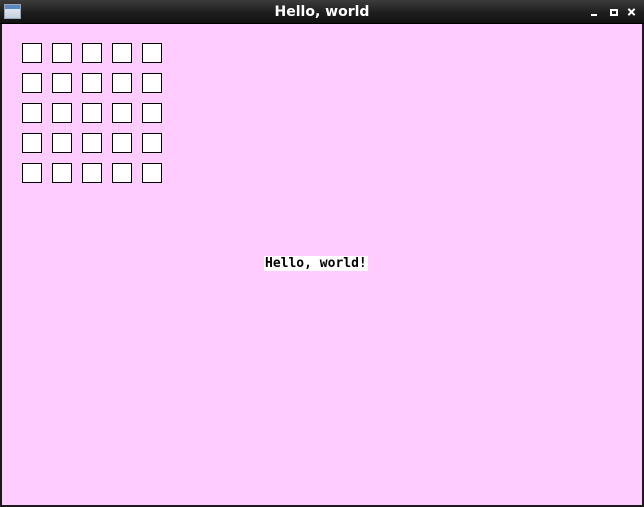  What do you see at coordinates (632, 12) in the screenshot?
I see `close-icon` at bounding box center [632, 12].